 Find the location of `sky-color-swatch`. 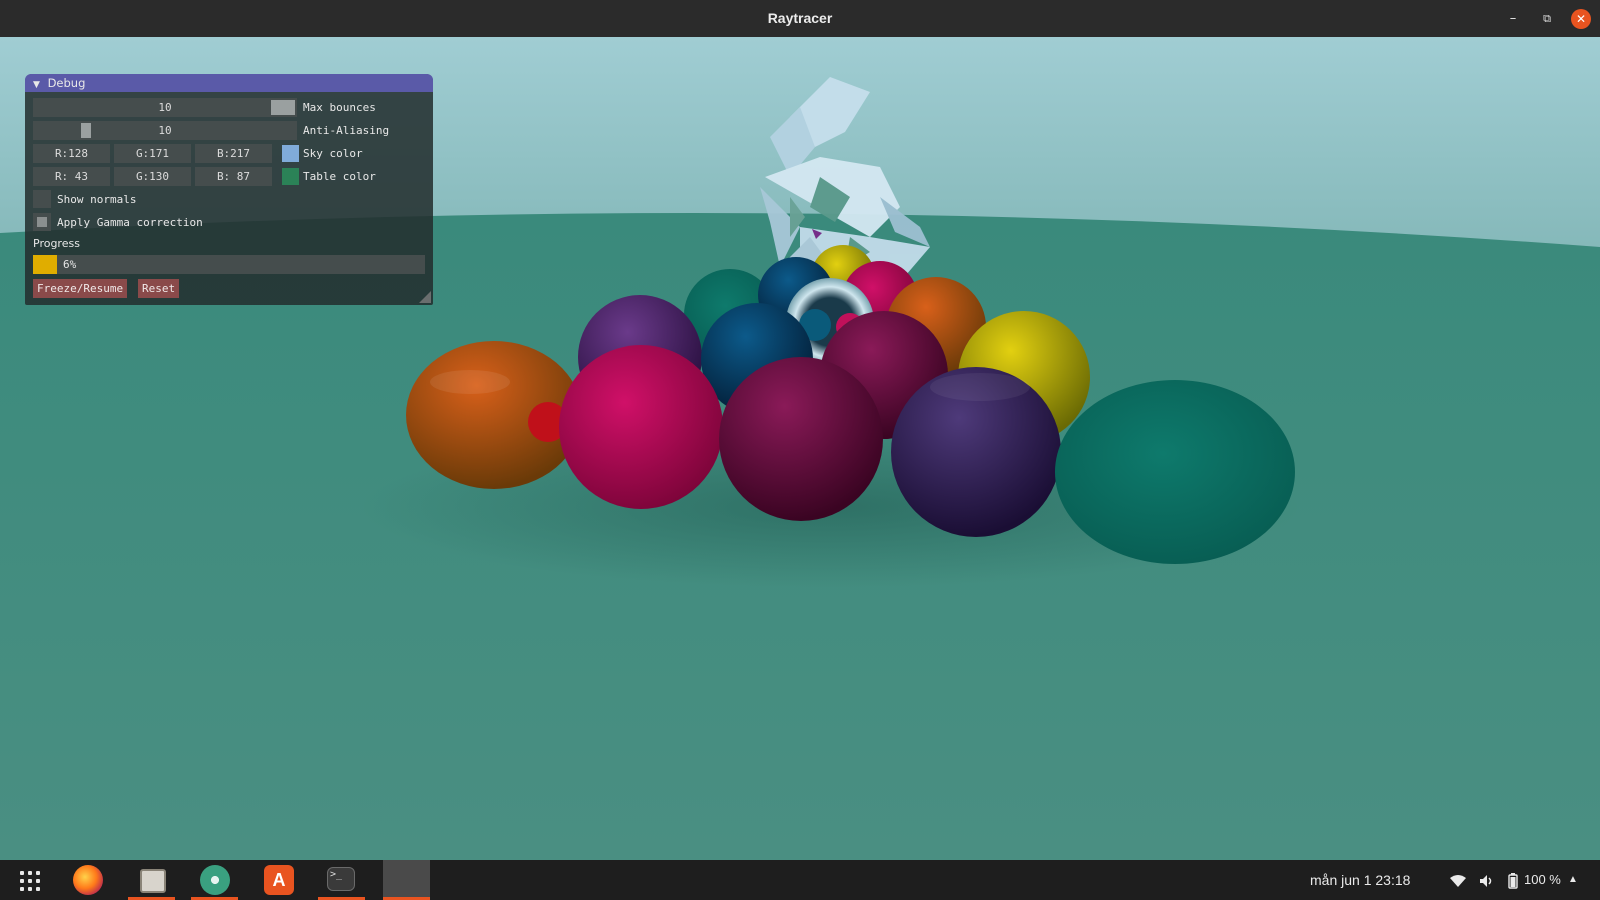

sky-color-swatch is located at coordinates (290, 153).